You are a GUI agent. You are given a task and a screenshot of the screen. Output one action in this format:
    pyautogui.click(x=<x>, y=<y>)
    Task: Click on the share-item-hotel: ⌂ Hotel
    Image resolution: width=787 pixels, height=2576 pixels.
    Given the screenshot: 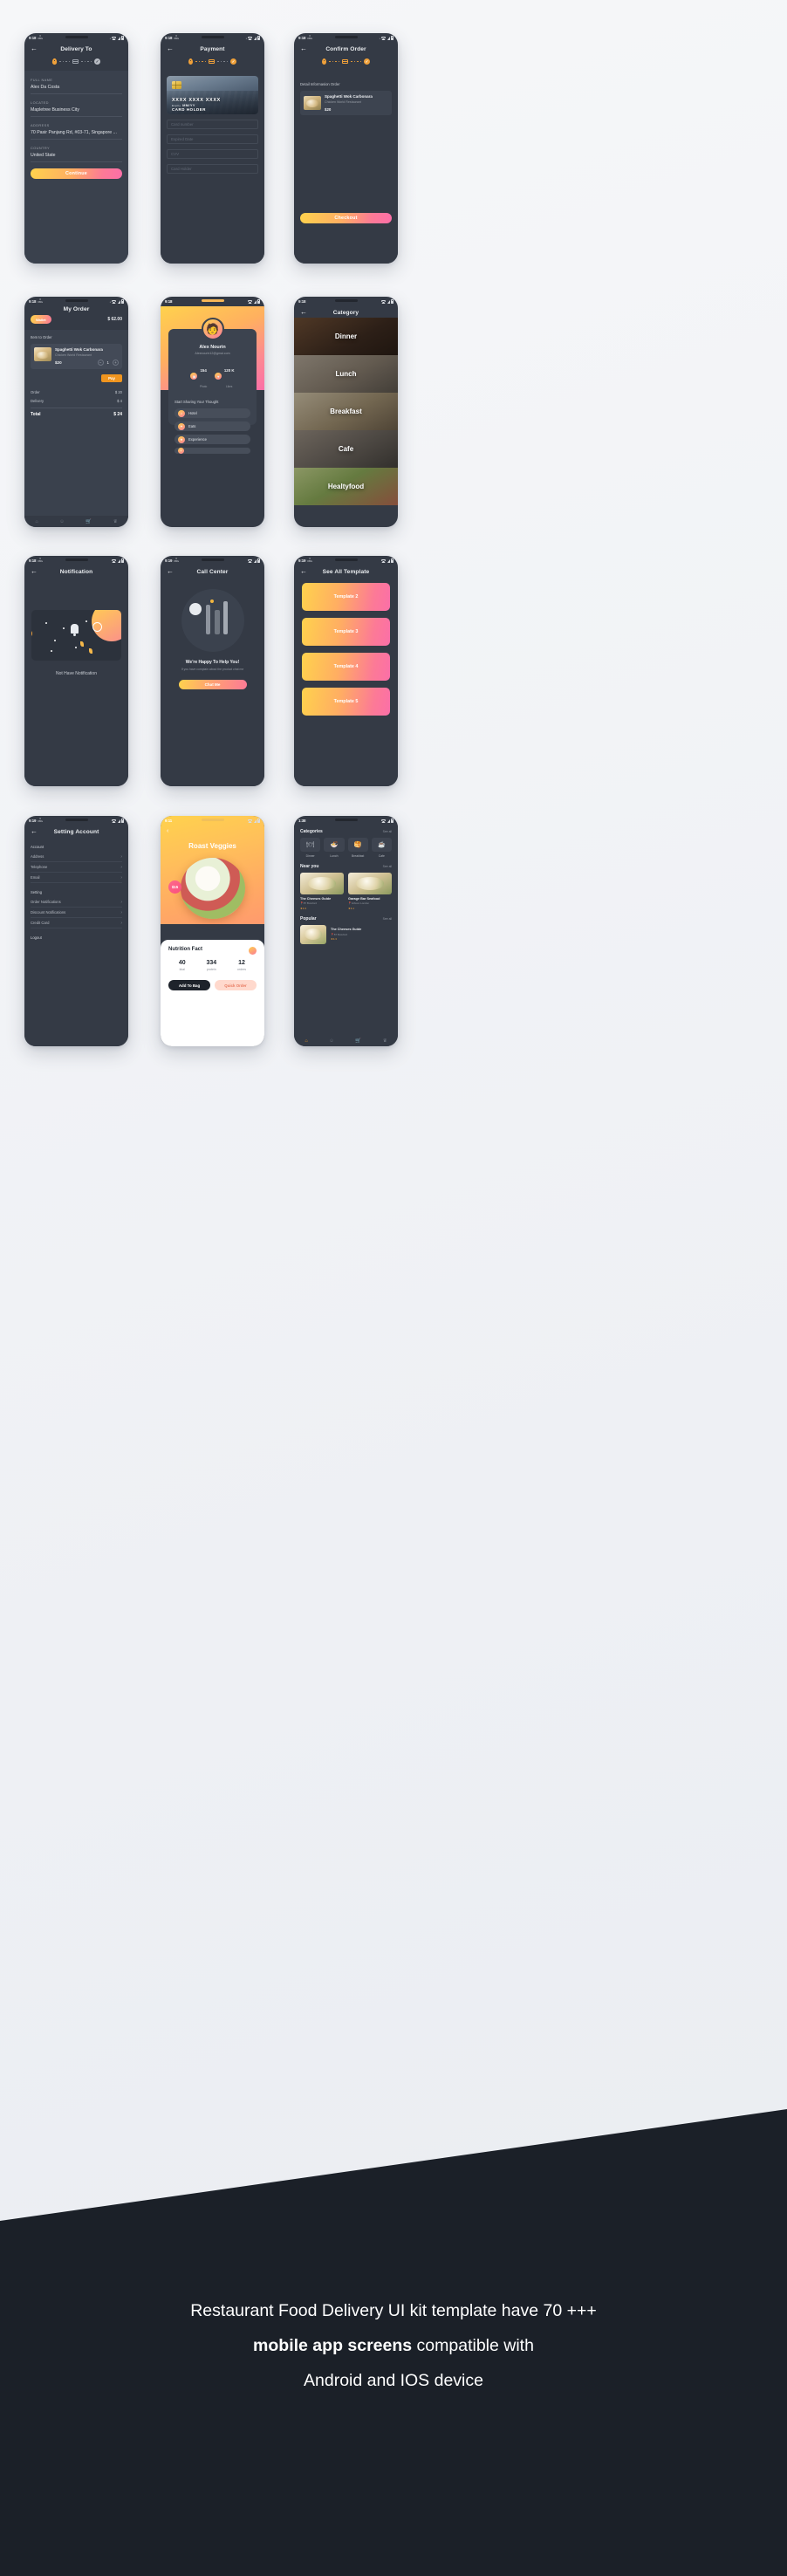 What is the action you would take?
    pyautogui.click(x=212, y=413)
    